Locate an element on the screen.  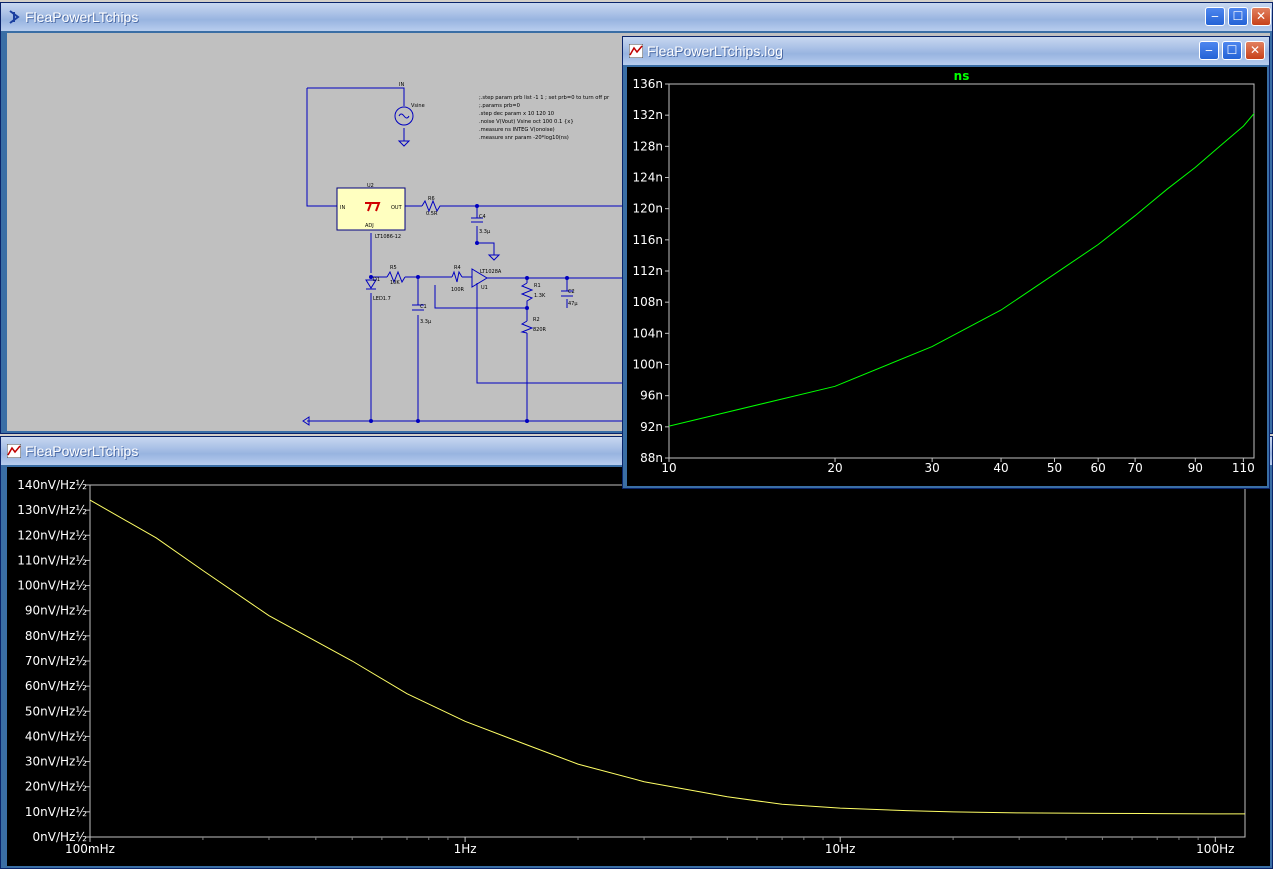
directive-line: .step dec param x 10 120 10 is located at coordinates (516, 114).